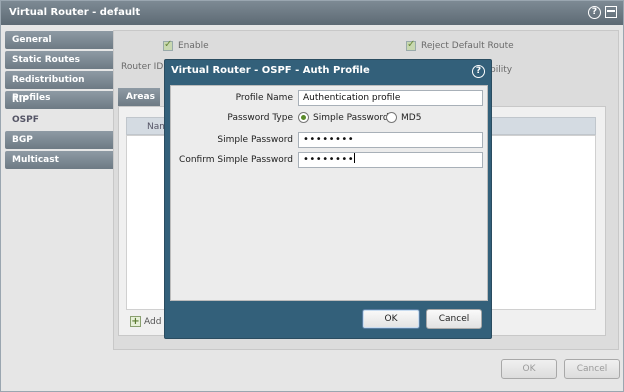 This screenshot has height=392, width=624. Describe the element at coordinates (142, 67) in the screenshot. I see `router-id-label: Router ID` at that location.